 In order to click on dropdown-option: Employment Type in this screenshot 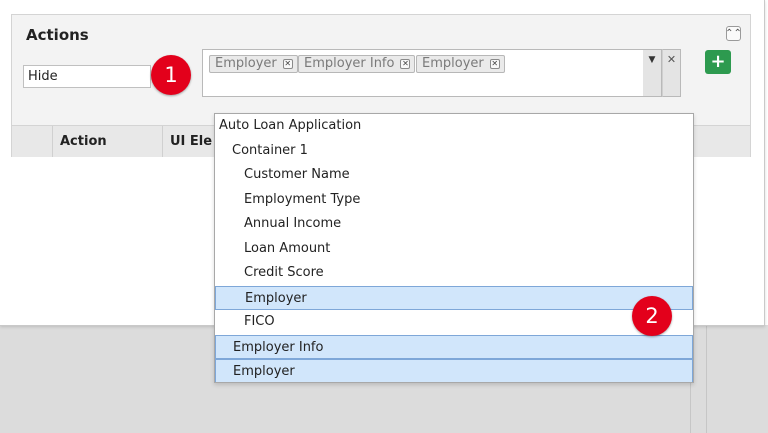, I will do `click(454, 200)`.